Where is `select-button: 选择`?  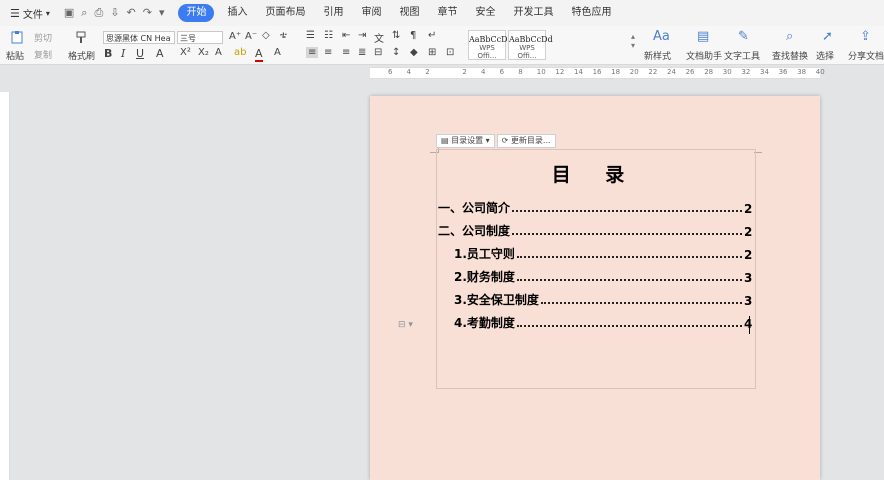
select-button: 选择 is located at coordinates (825, 55).